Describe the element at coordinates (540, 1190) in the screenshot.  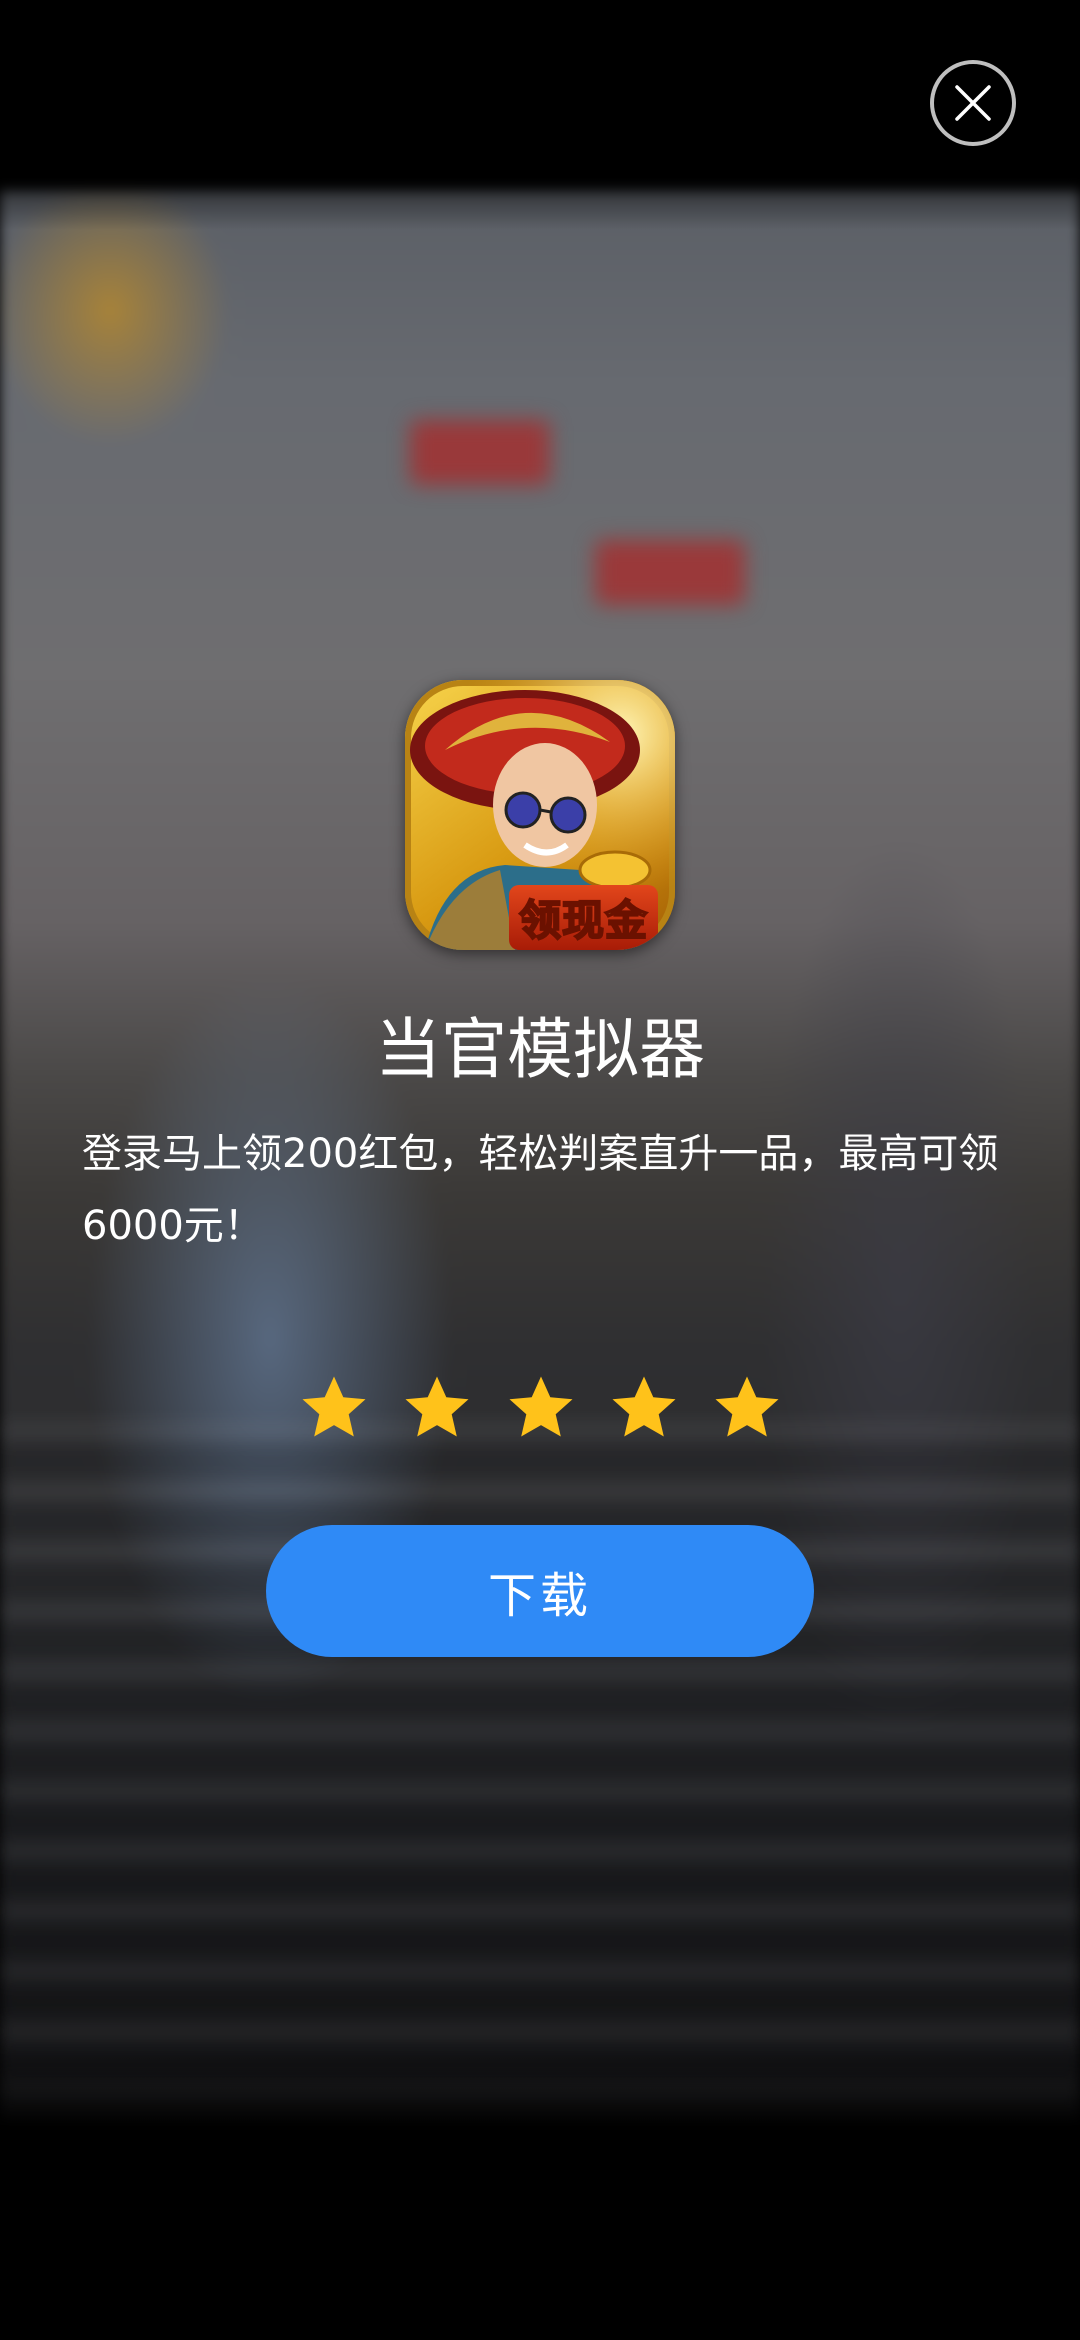
I see `app-description: 登录马上领200红包，轻松判案直升一品，最高可领6000元！` at that location.